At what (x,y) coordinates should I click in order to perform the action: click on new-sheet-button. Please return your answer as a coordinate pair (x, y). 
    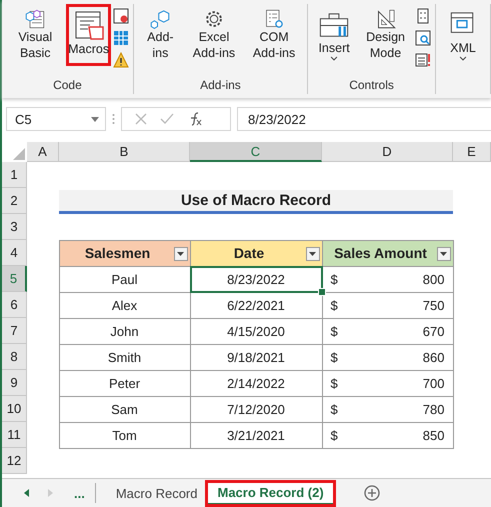
    Looking at the image, I should click on (372, 493).